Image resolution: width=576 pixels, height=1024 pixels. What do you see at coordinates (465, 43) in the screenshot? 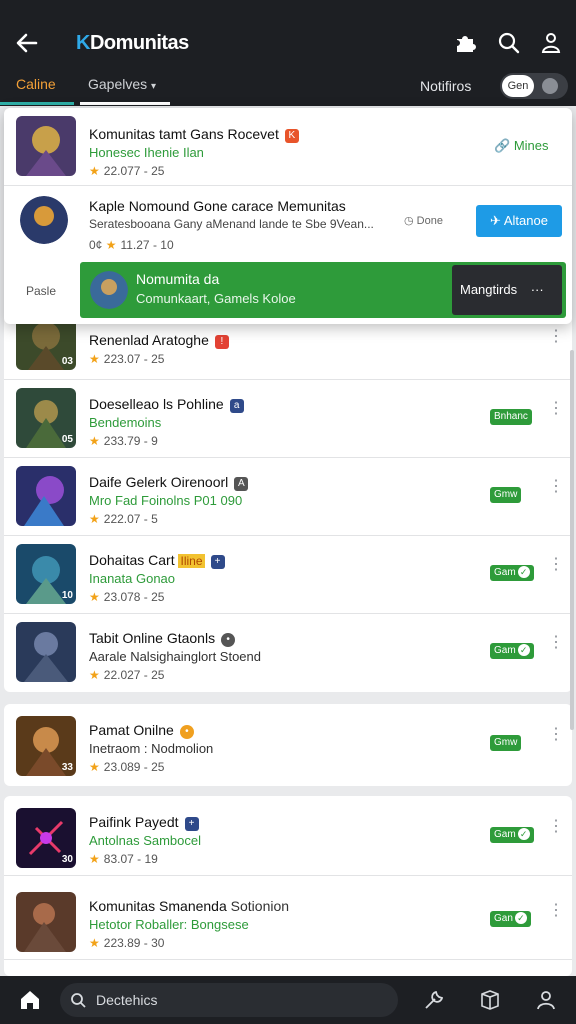
I see `puzzle-icon` at bounding box center [465, 43].